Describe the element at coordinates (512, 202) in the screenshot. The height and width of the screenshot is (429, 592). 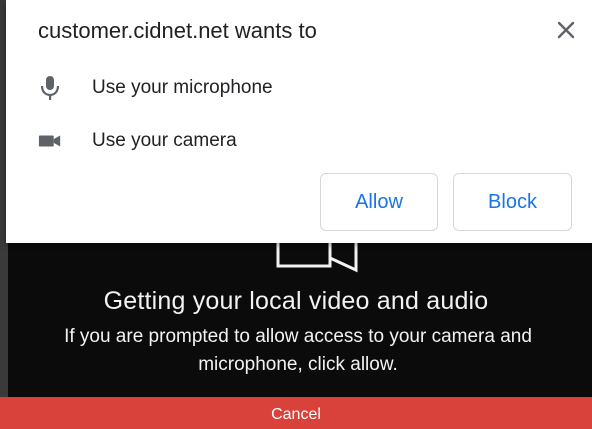
I see `block-button: Block` at that location.